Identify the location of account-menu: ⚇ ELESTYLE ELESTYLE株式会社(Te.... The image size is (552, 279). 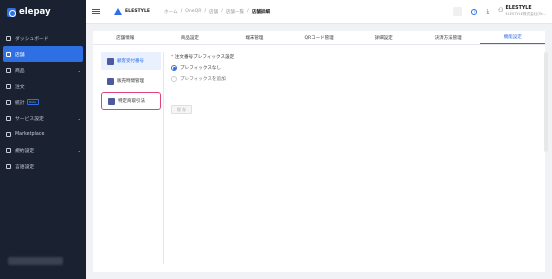
(522, 11).